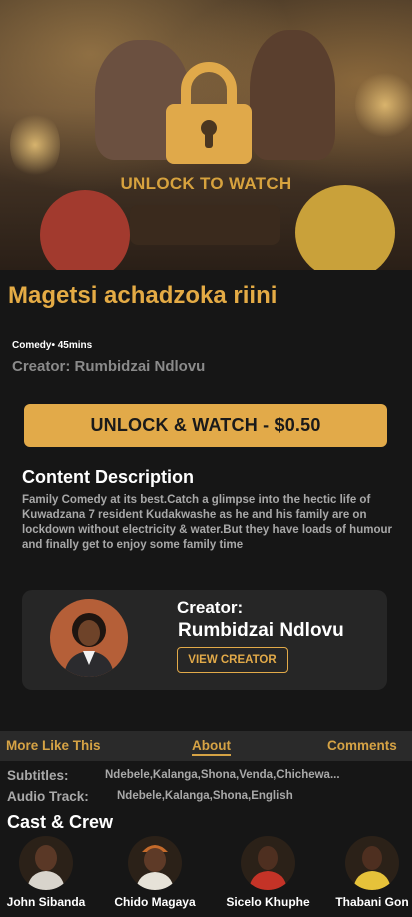  What do you see at coordinates (60, 822) in the screenshot?
I see `cast-heading: Cast & Crew` at bounding box center [60, 822].